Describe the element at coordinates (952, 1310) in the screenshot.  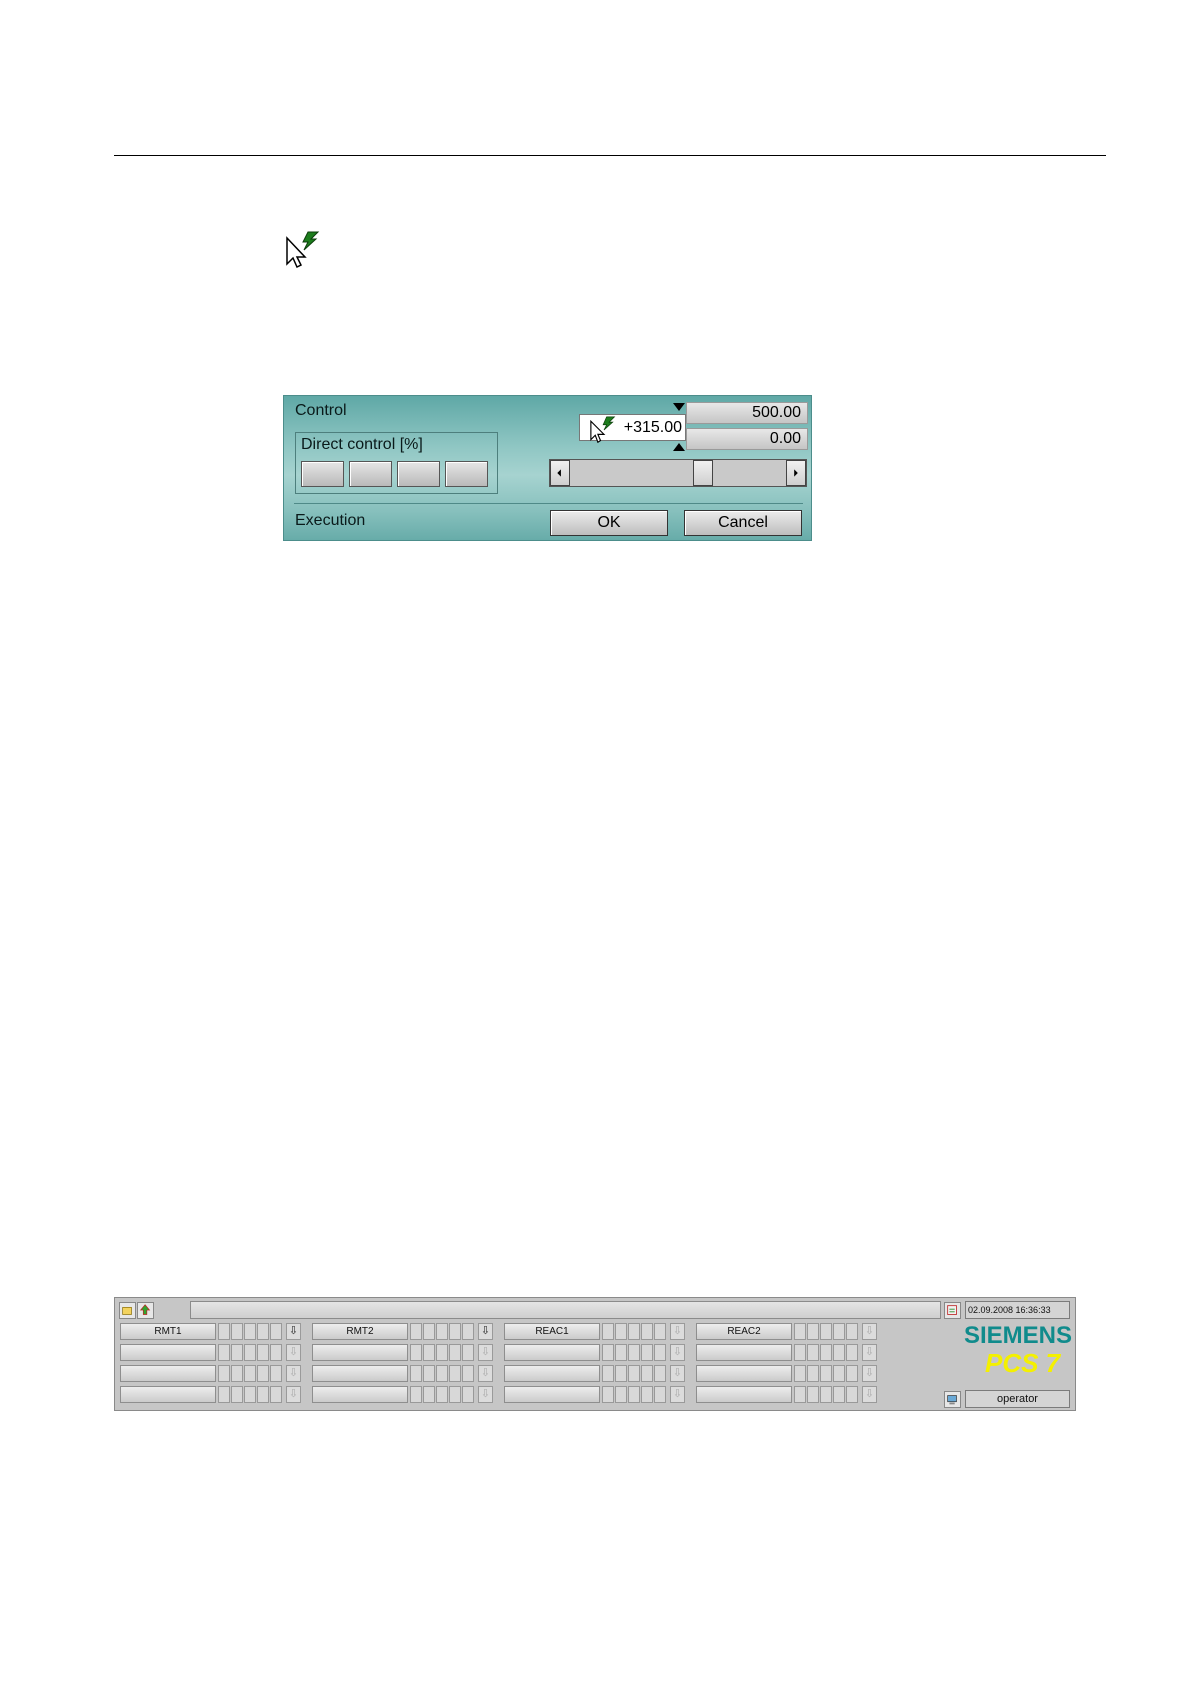
I see `alarm-list-icon` at that location.